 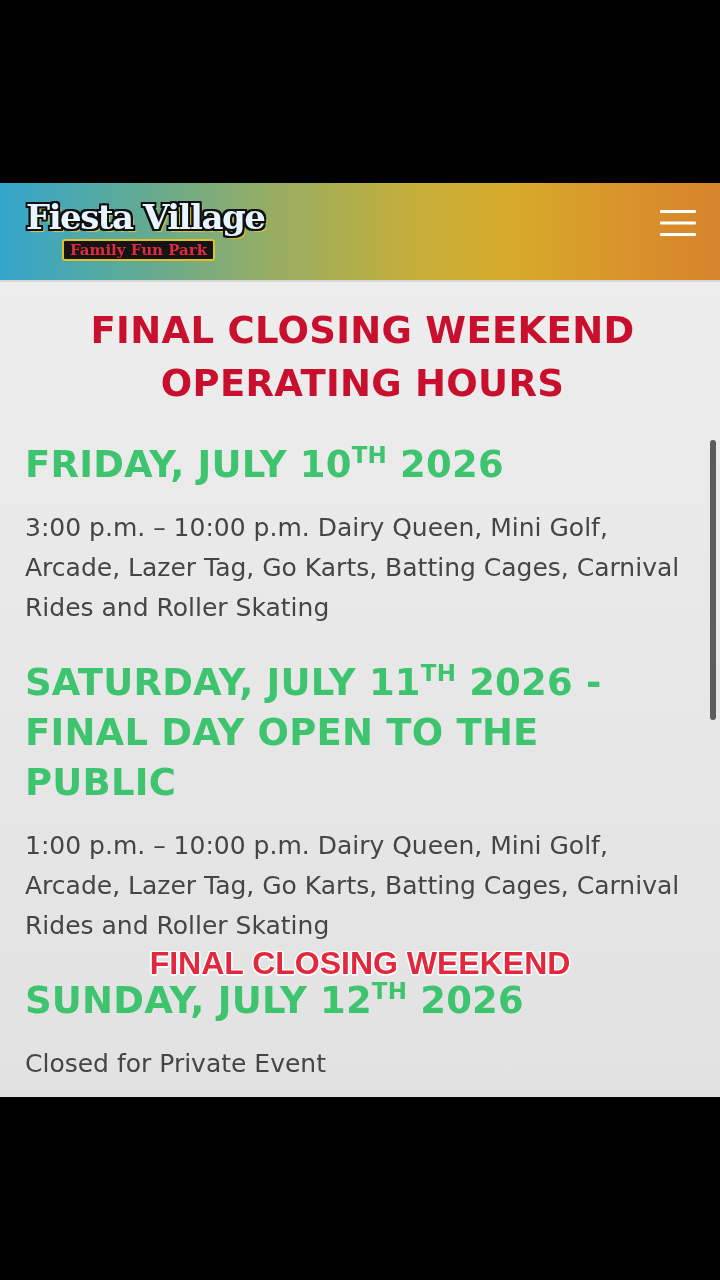 What do you see at coordinates (360, 963) in the screenshot?
I see `video-caption: FINAL CLOSING WEEKEND` at bounding box center [360, 963].